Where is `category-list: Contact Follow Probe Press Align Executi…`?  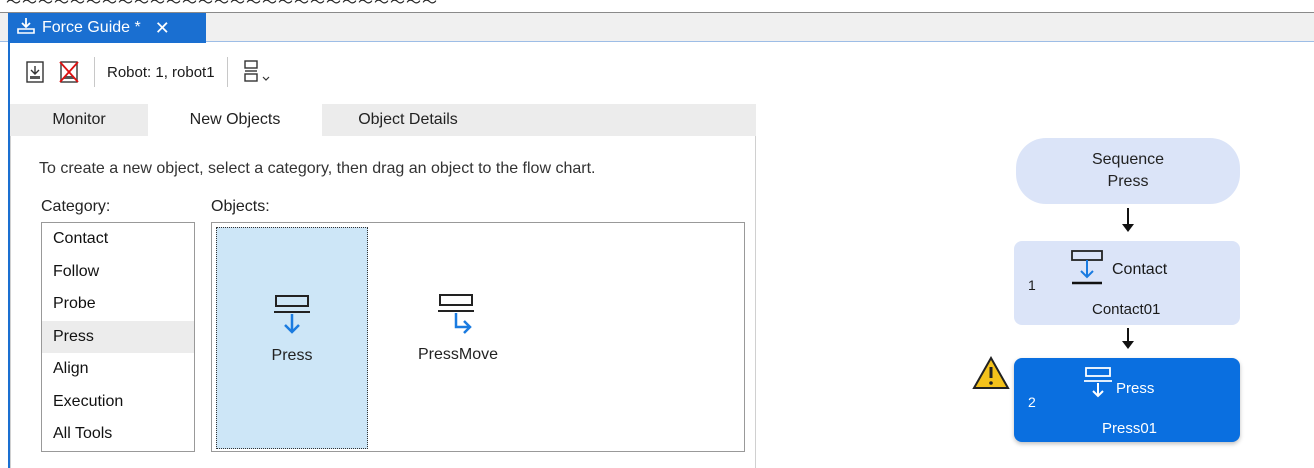
category-list: Contact Follow Probe Press Align Executi… is located at coordinates (118, 337).